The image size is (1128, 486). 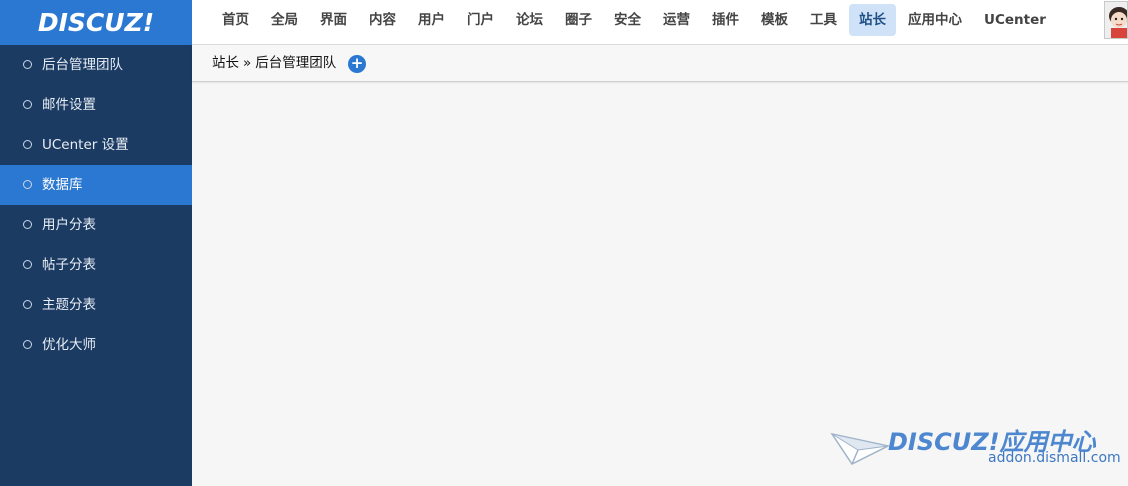 I want to click on nav-item-security: 安全, so click(x=627, y=20).